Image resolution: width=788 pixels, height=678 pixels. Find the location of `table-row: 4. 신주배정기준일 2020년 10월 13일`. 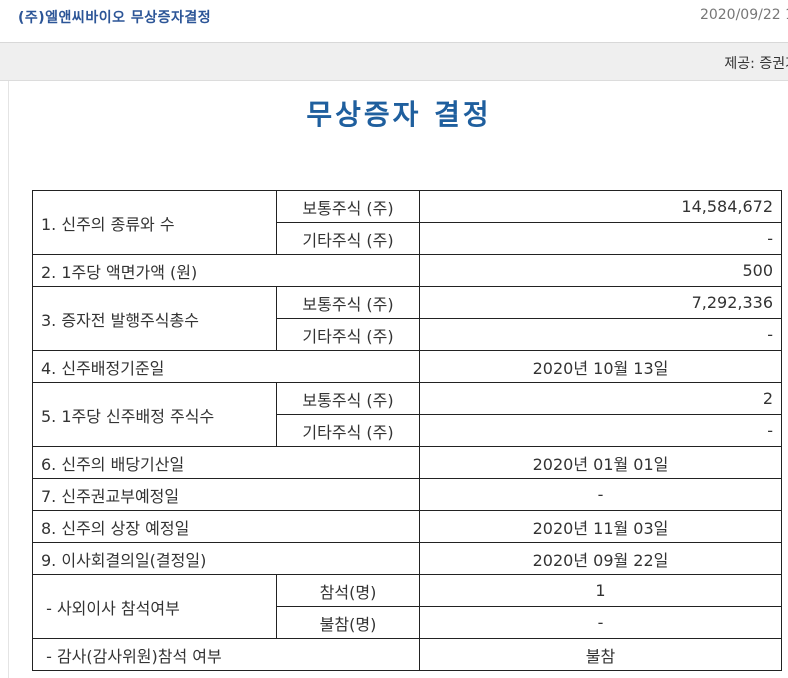

table-row: 4. 신주배정기준일 2020년 10월 13일 is located at coordinates (407, 366).